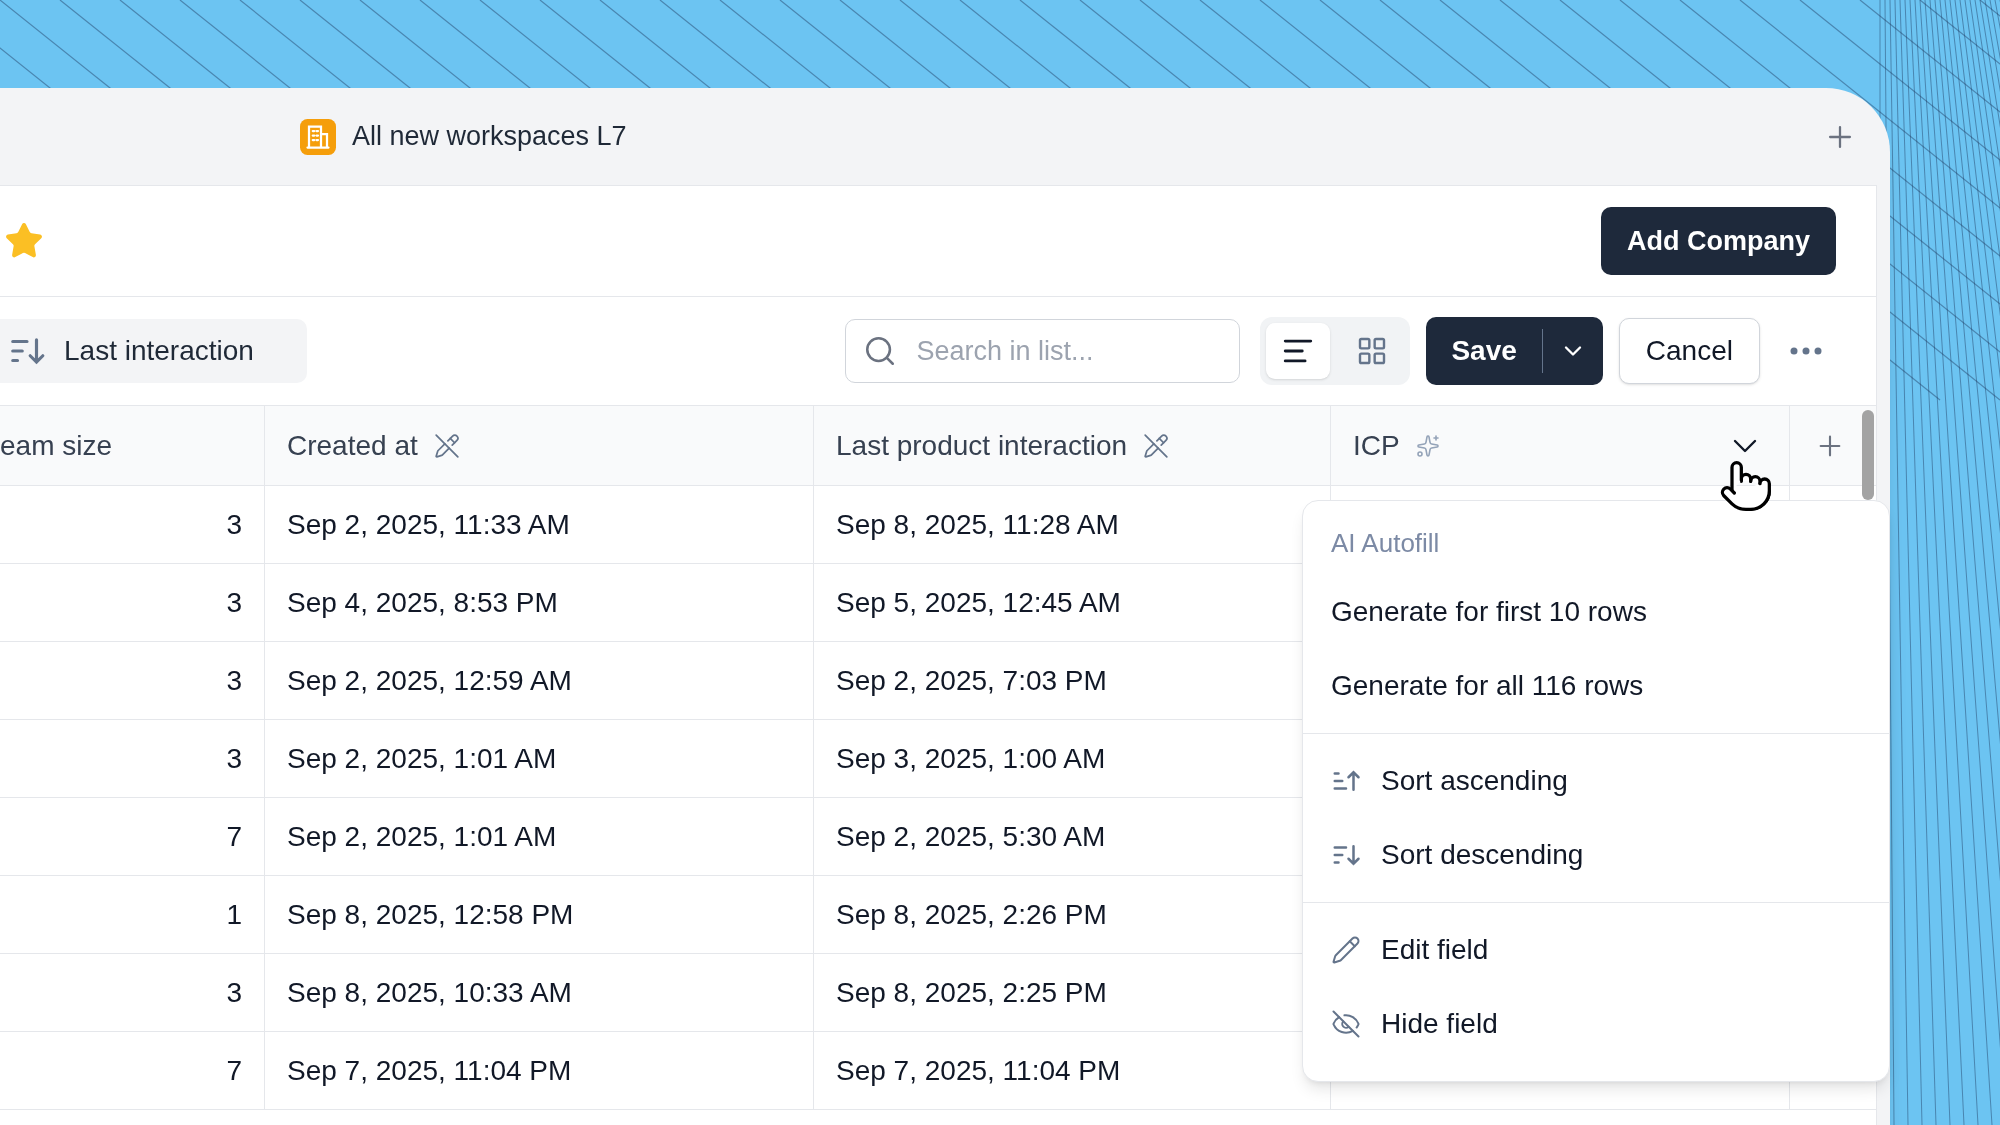 This screenshot has width=2000, height=1125. What do you see at coordinates (1376, 445) in the screenshot?
I see `column-title: ICP` at bounding box center [1376, 445].